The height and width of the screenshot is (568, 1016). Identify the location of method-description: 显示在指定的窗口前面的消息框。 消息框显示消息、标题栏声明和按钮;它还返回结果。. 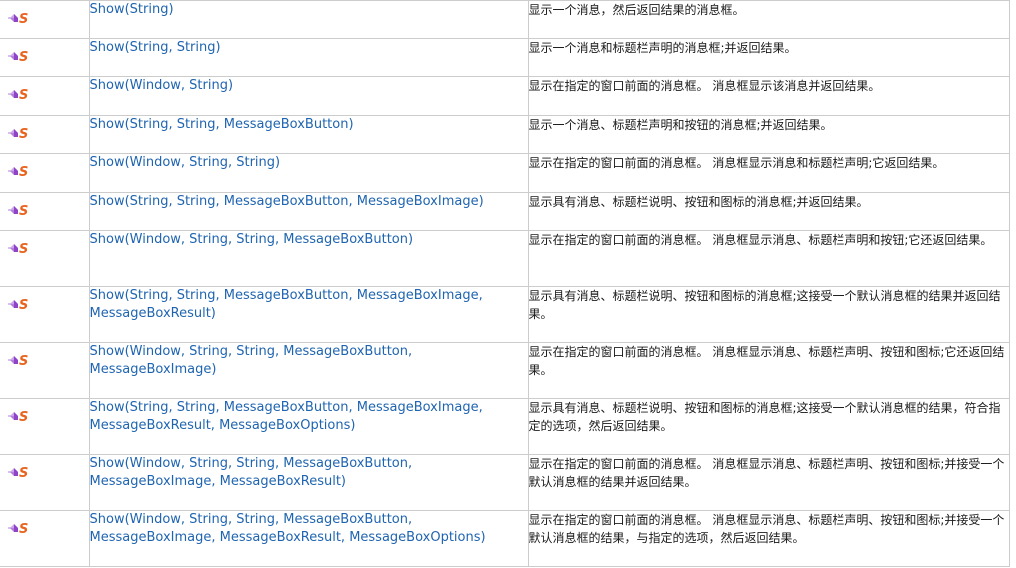
(760, 240).